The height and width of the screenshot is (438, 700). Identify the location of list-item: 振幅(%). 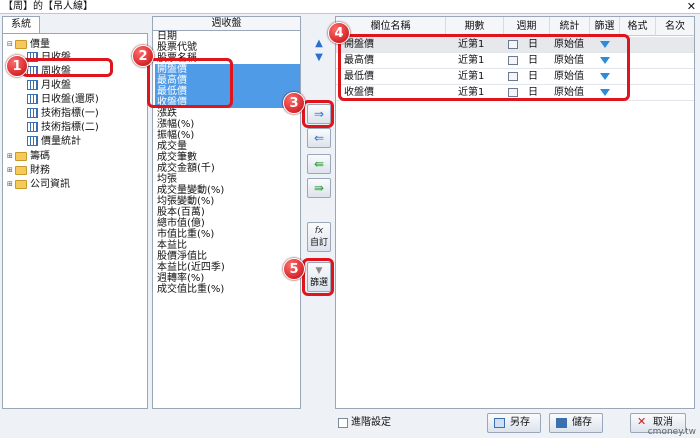
(227, 135).